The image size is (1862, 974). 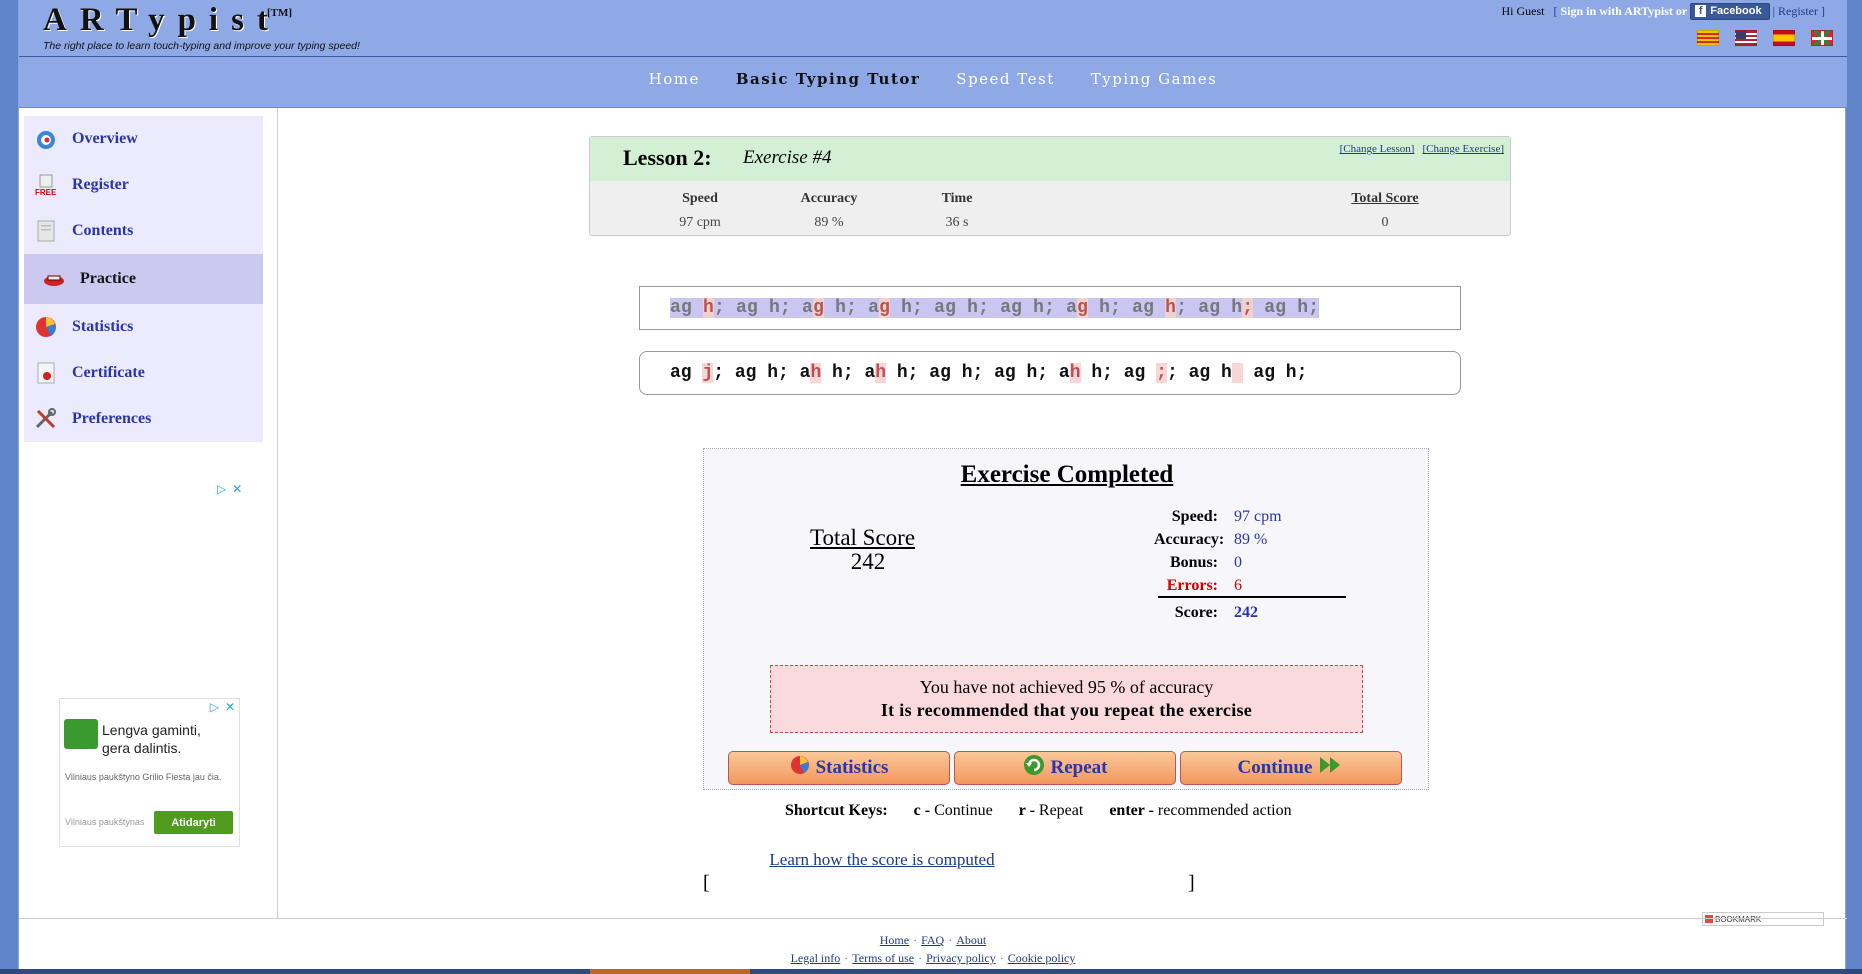 What do you see at coordinates (46, 192) in the screenshot?
I see `svg-text: FREE` at bounding box center [46, 192].